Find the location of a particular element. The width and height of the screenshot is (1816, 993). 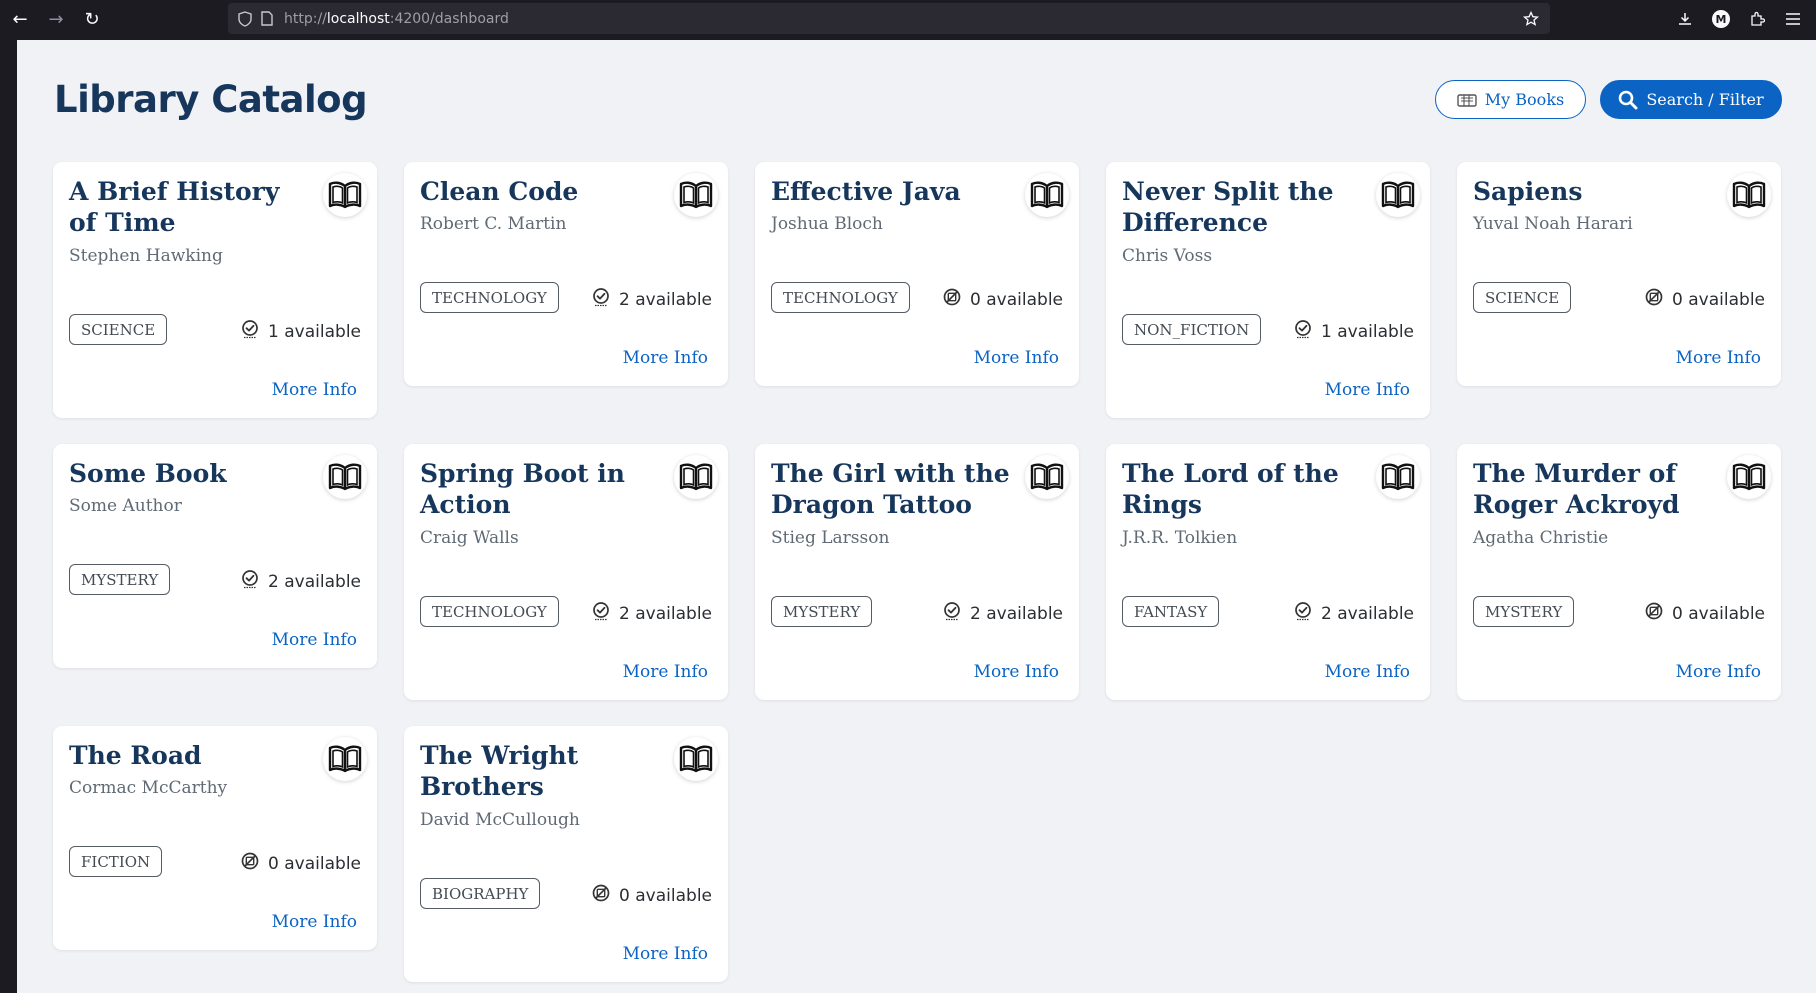

book-title: The Girl with the Dragon Tattoo is located at coordinates (890, 489).